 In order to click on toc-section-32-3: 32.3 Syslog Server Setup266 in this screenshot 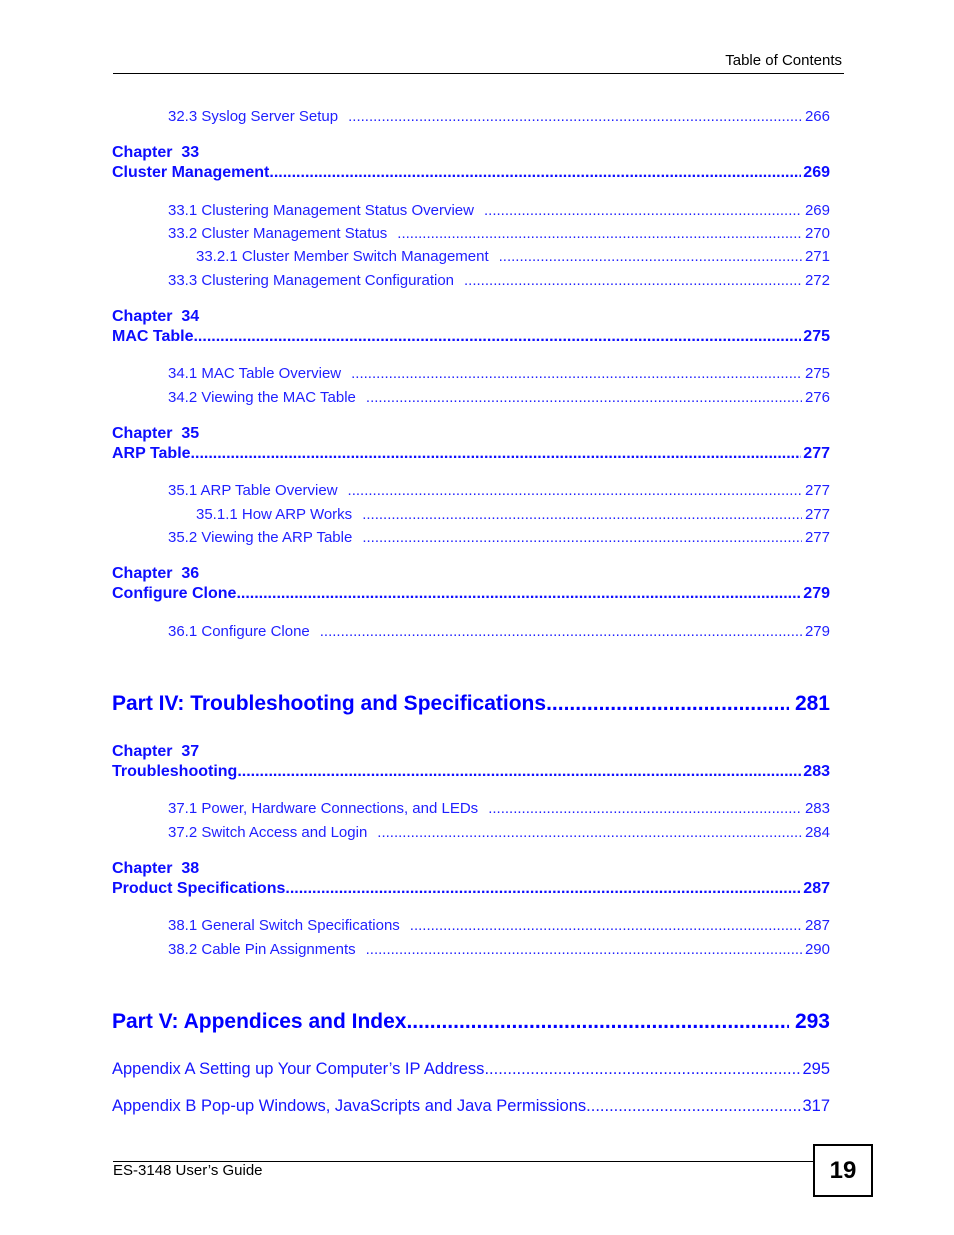, I will do `click(471, 116)`.